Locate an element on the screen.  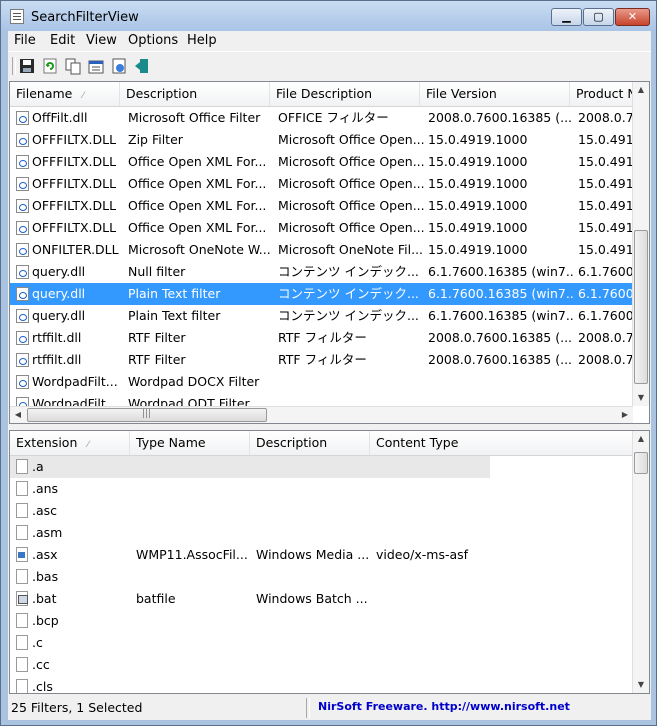
cell-filename: OffFilt.dll is located at coordinates (60, 117).